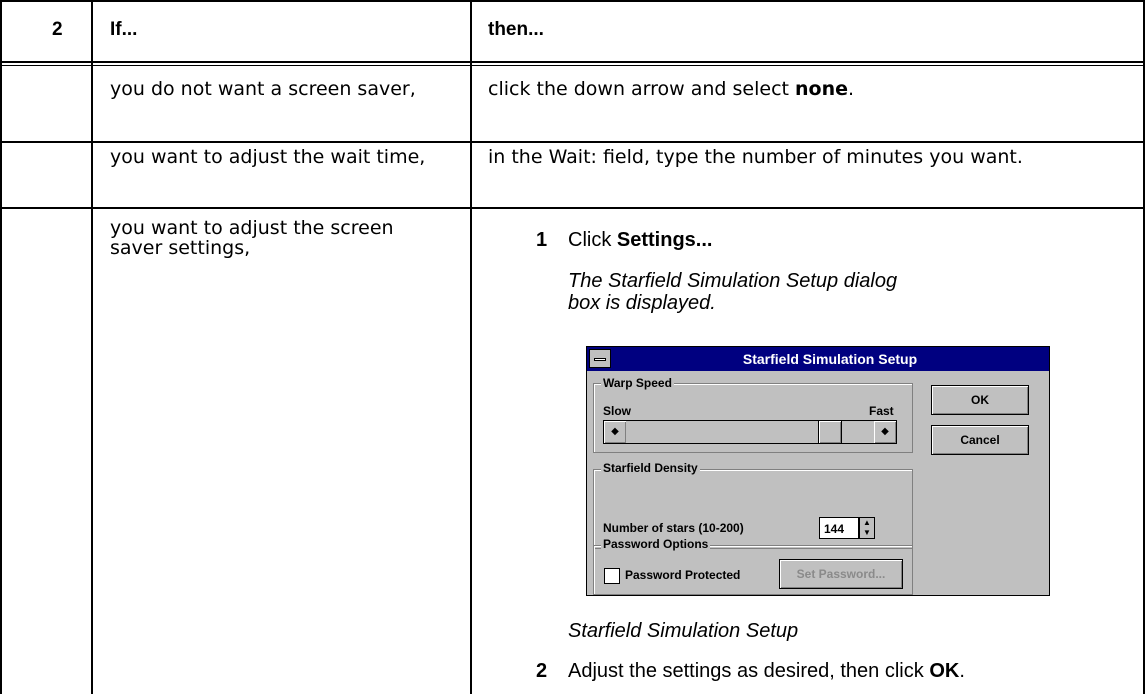 This screenshot has width=1145, height=694. Describe the element at coordinates (830, 432) in the screenshot. I see `slider-thumb` at that location.